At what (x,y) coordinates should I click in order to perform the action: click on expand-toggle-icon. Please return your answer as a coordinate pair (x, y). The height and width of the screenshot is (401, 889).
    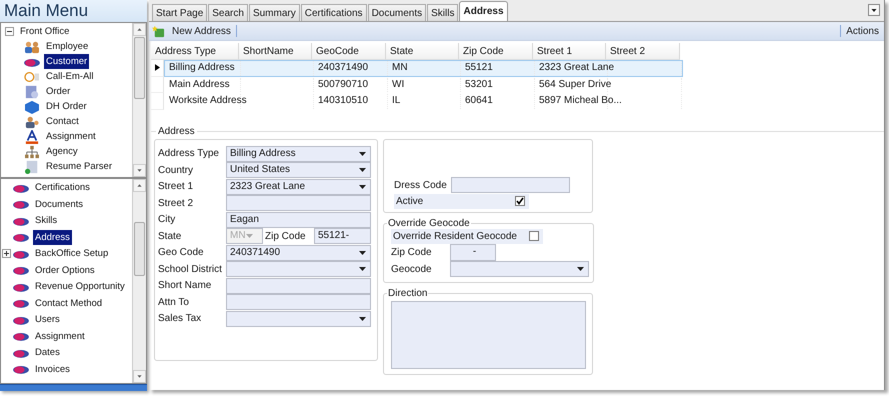
    Looking at the image, I should click on (6, 253).